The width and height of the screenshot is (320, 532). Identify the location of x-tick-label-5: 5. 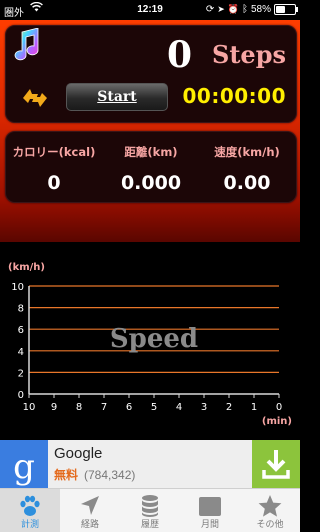
(154, 407).